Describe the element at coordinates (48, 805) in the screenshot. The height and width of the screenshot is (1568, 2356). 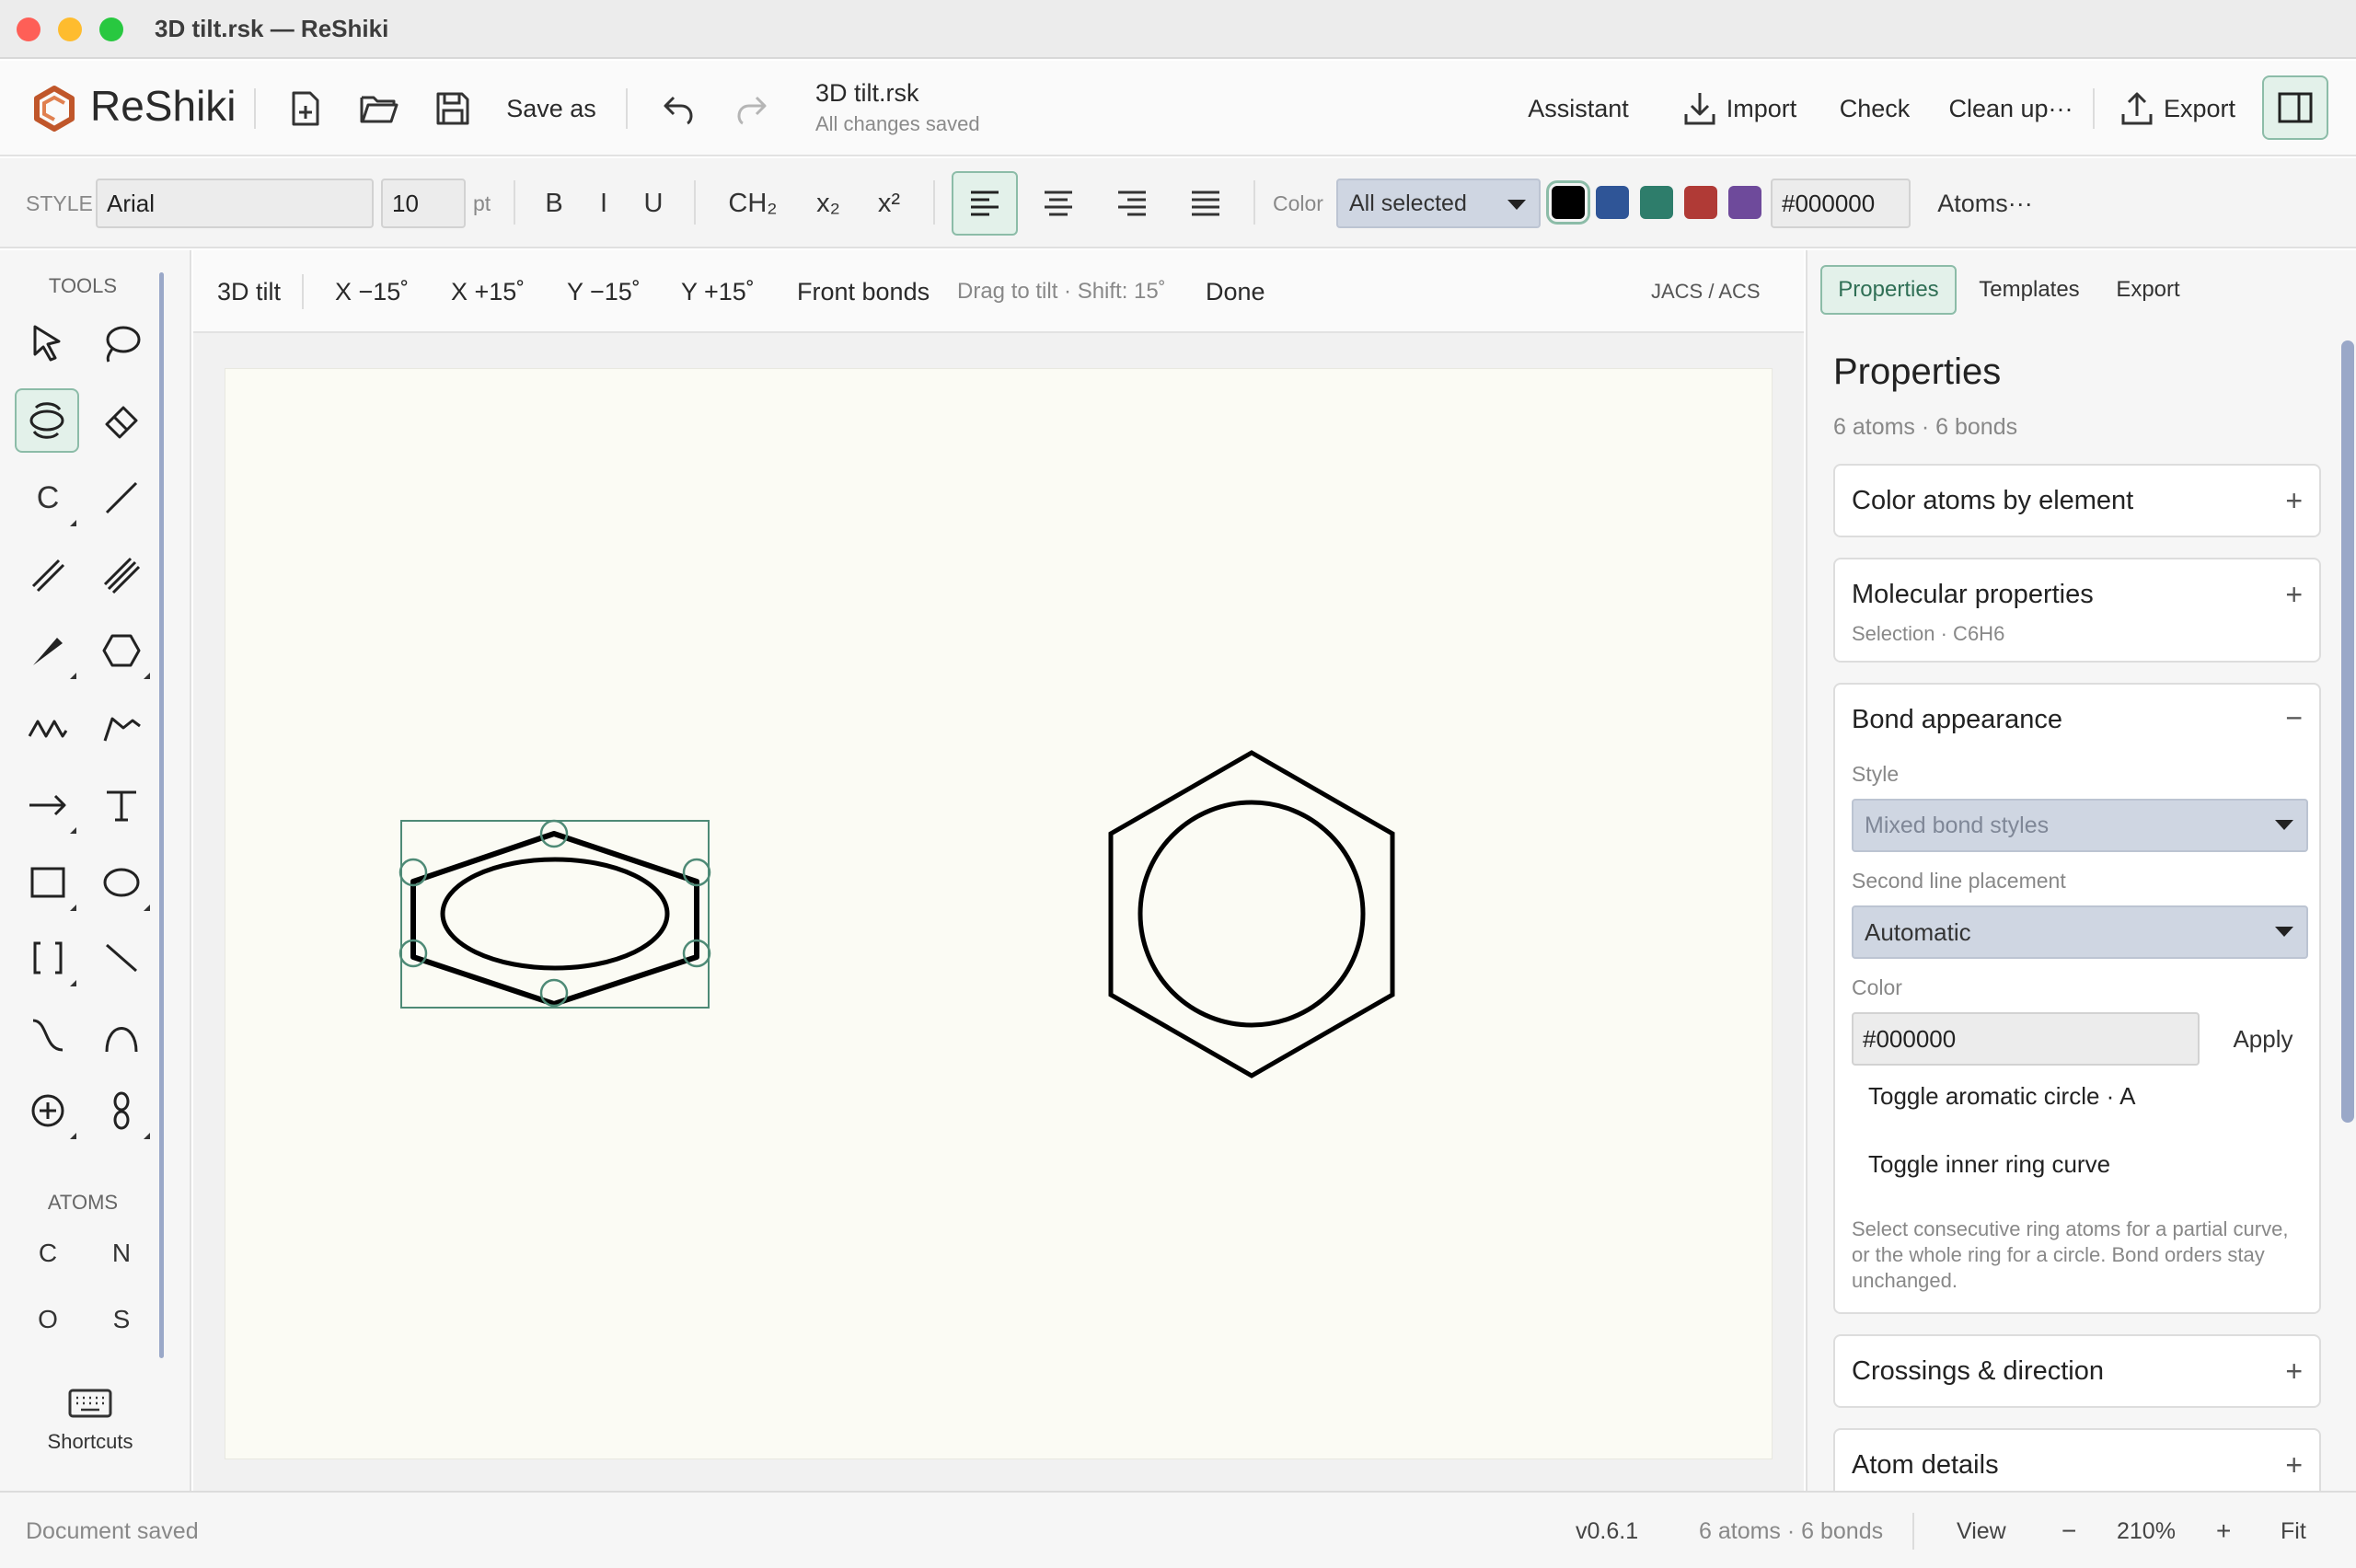
I see `arrow-tool` at that location.